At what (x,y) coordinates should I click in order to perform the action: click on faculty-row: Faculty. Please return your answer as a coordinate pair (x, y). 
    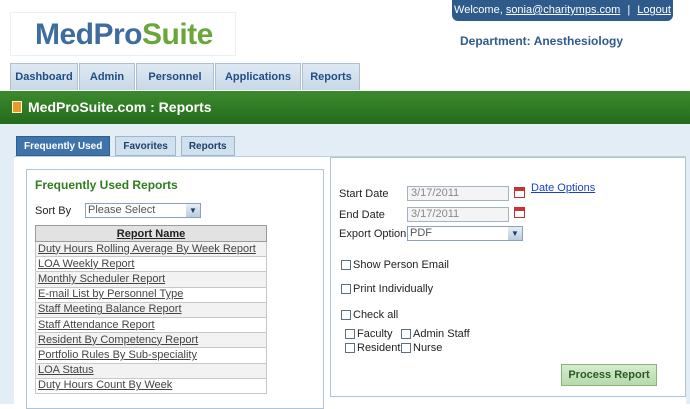
    Looking at the image, I should click on (368, 334).